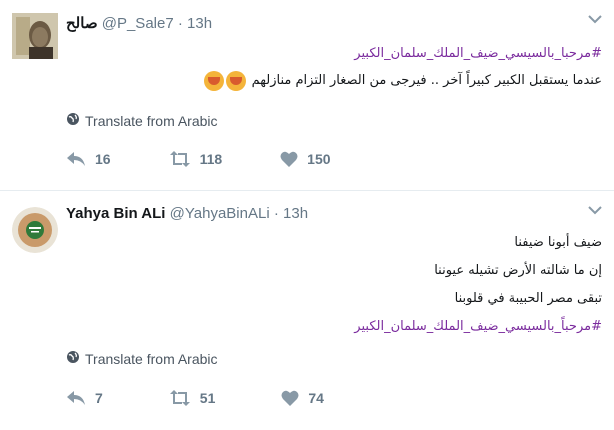  I want to click on user-handle: @P_Sale7, so click(138, 23).